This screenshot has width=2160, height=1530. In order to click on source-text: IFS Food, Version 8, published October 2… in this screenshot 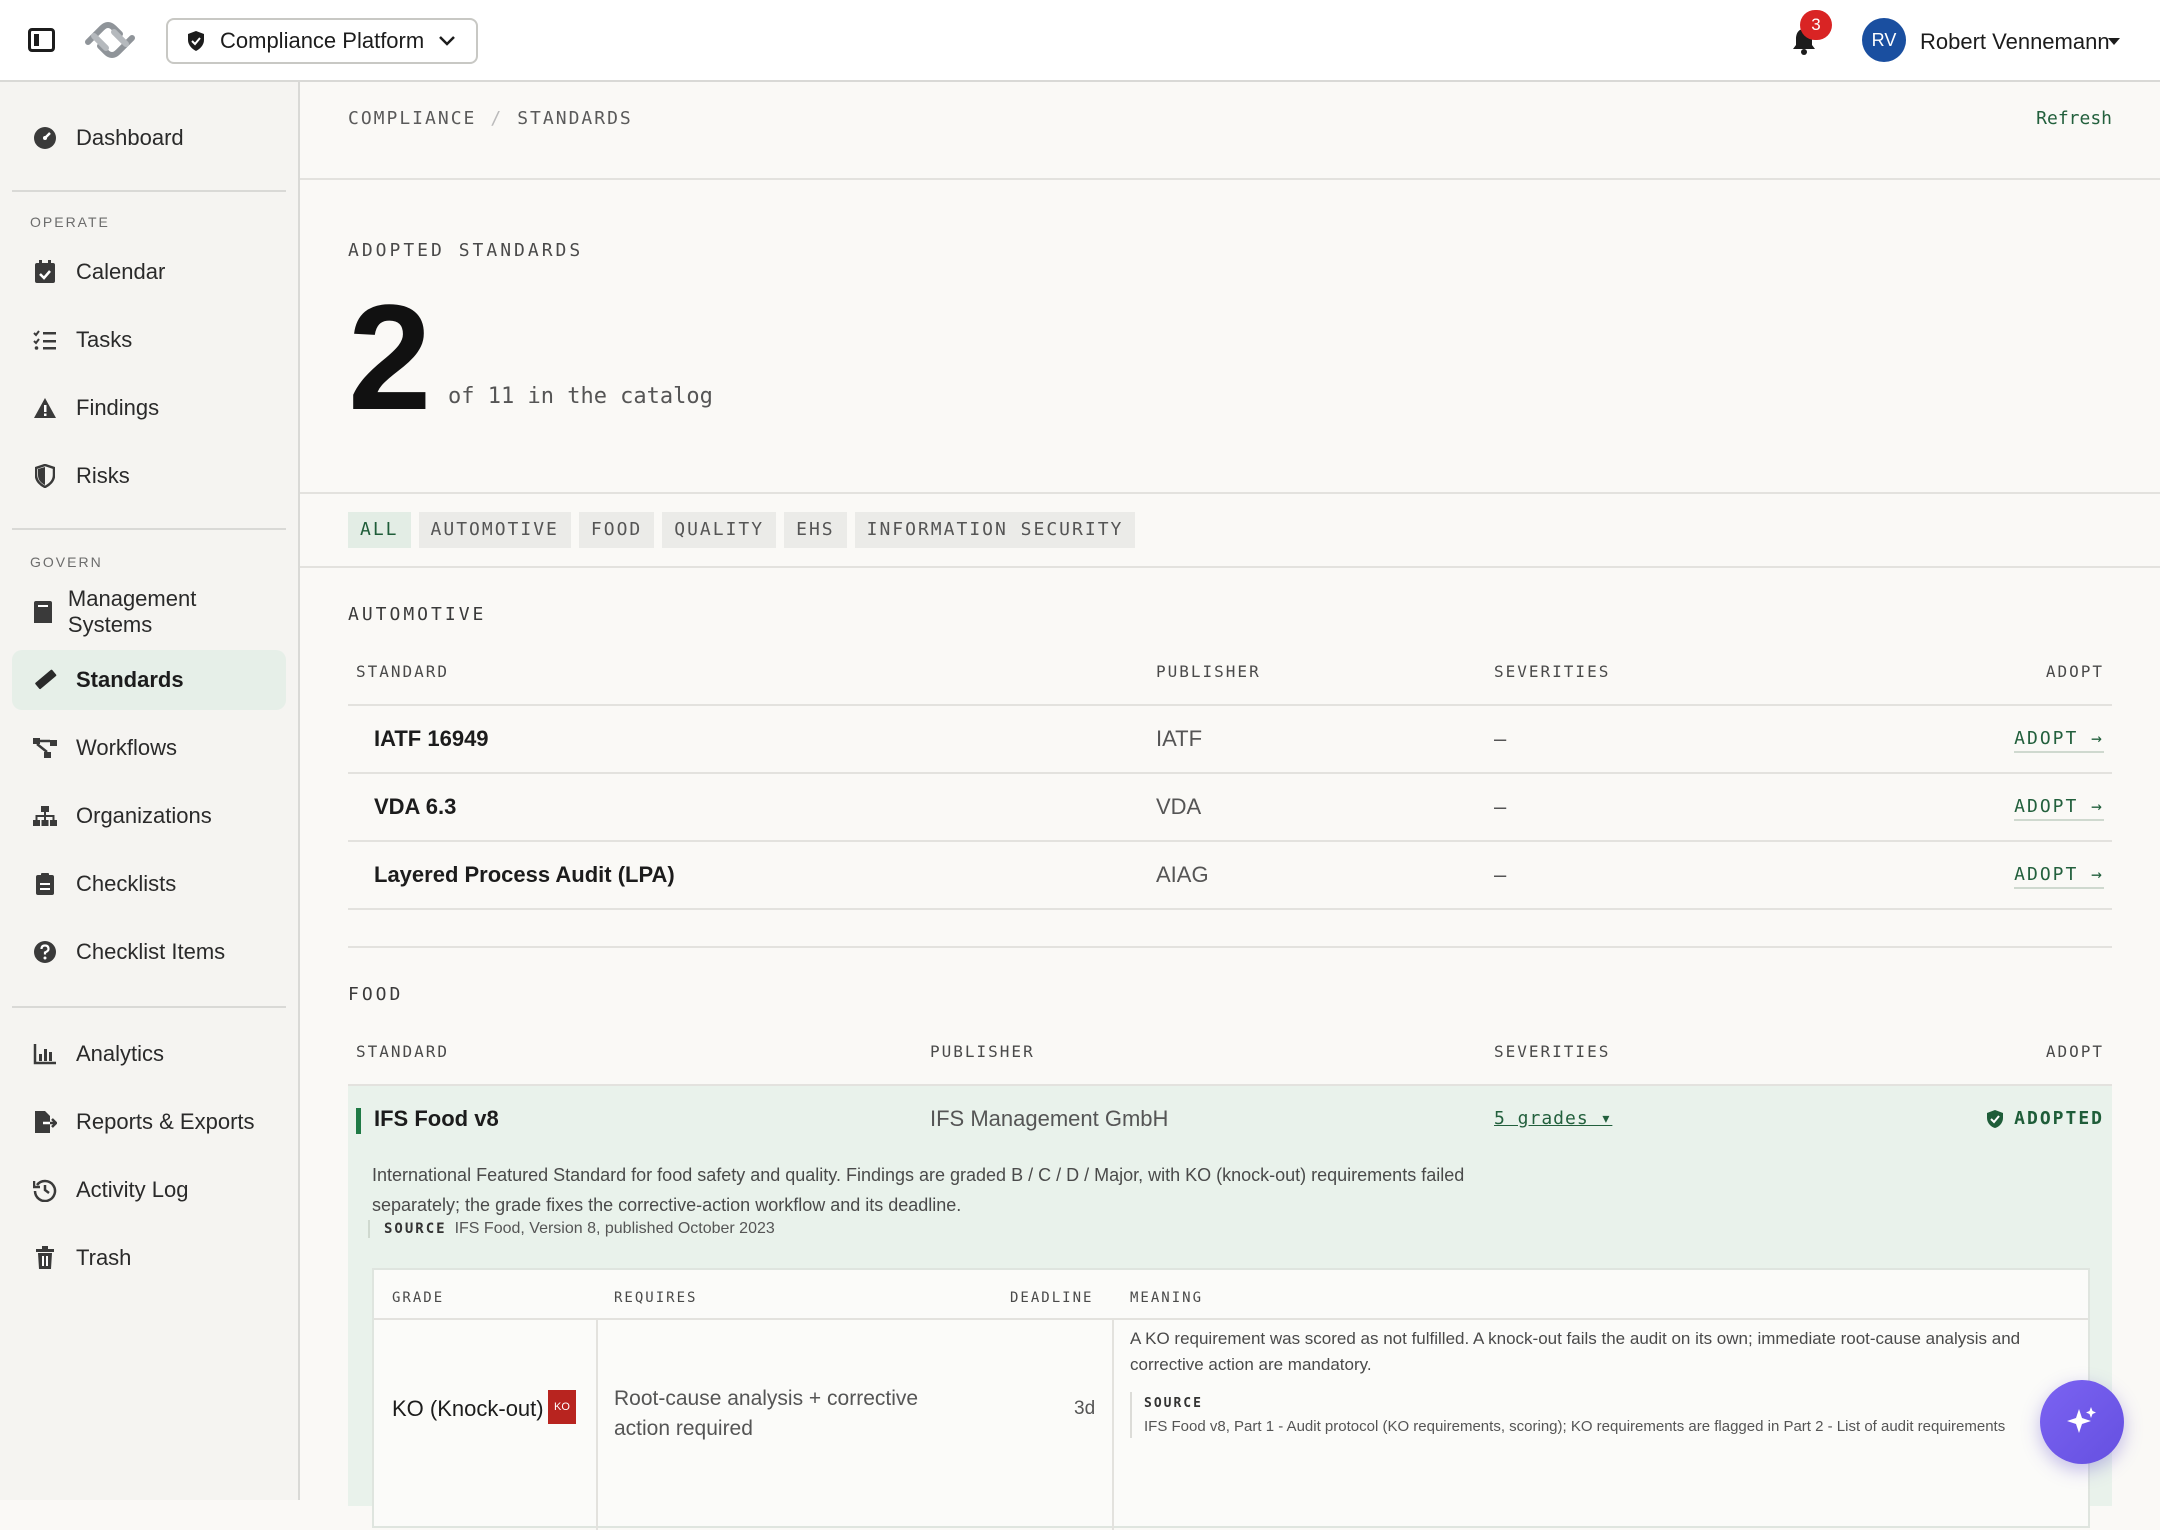, I will do `click(614, 1228)`.